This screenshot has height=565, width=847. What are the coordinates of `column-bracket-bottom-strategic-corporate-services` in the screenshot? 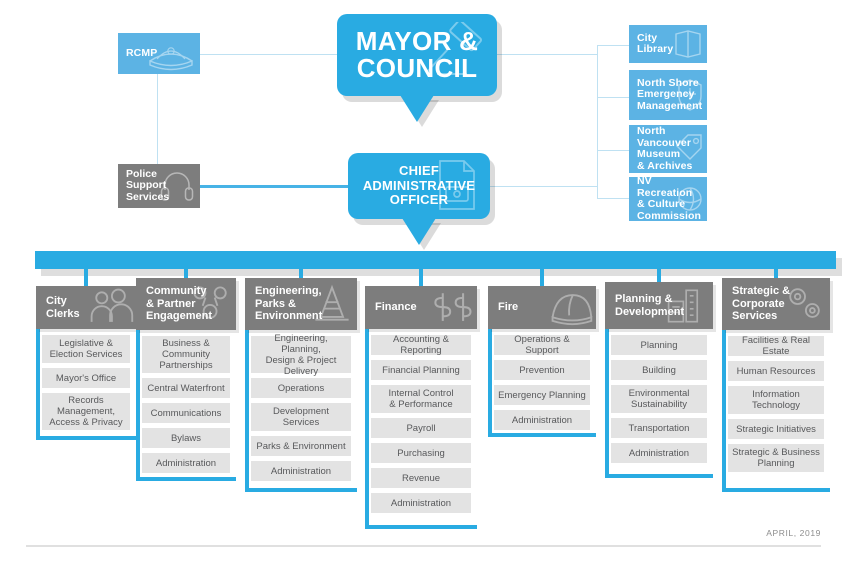 It's located at (776, 490).